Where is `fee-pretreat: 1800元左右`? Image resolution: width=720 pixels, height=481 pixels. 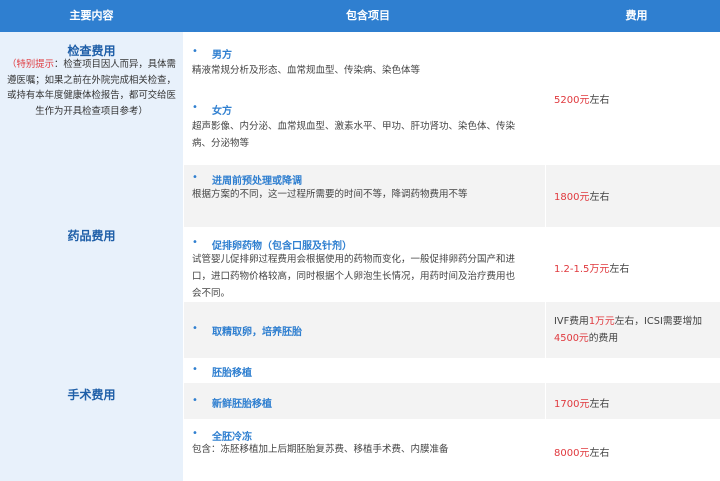
fee-pretreat: 1800元左右 is located at coordinates (581, 195).